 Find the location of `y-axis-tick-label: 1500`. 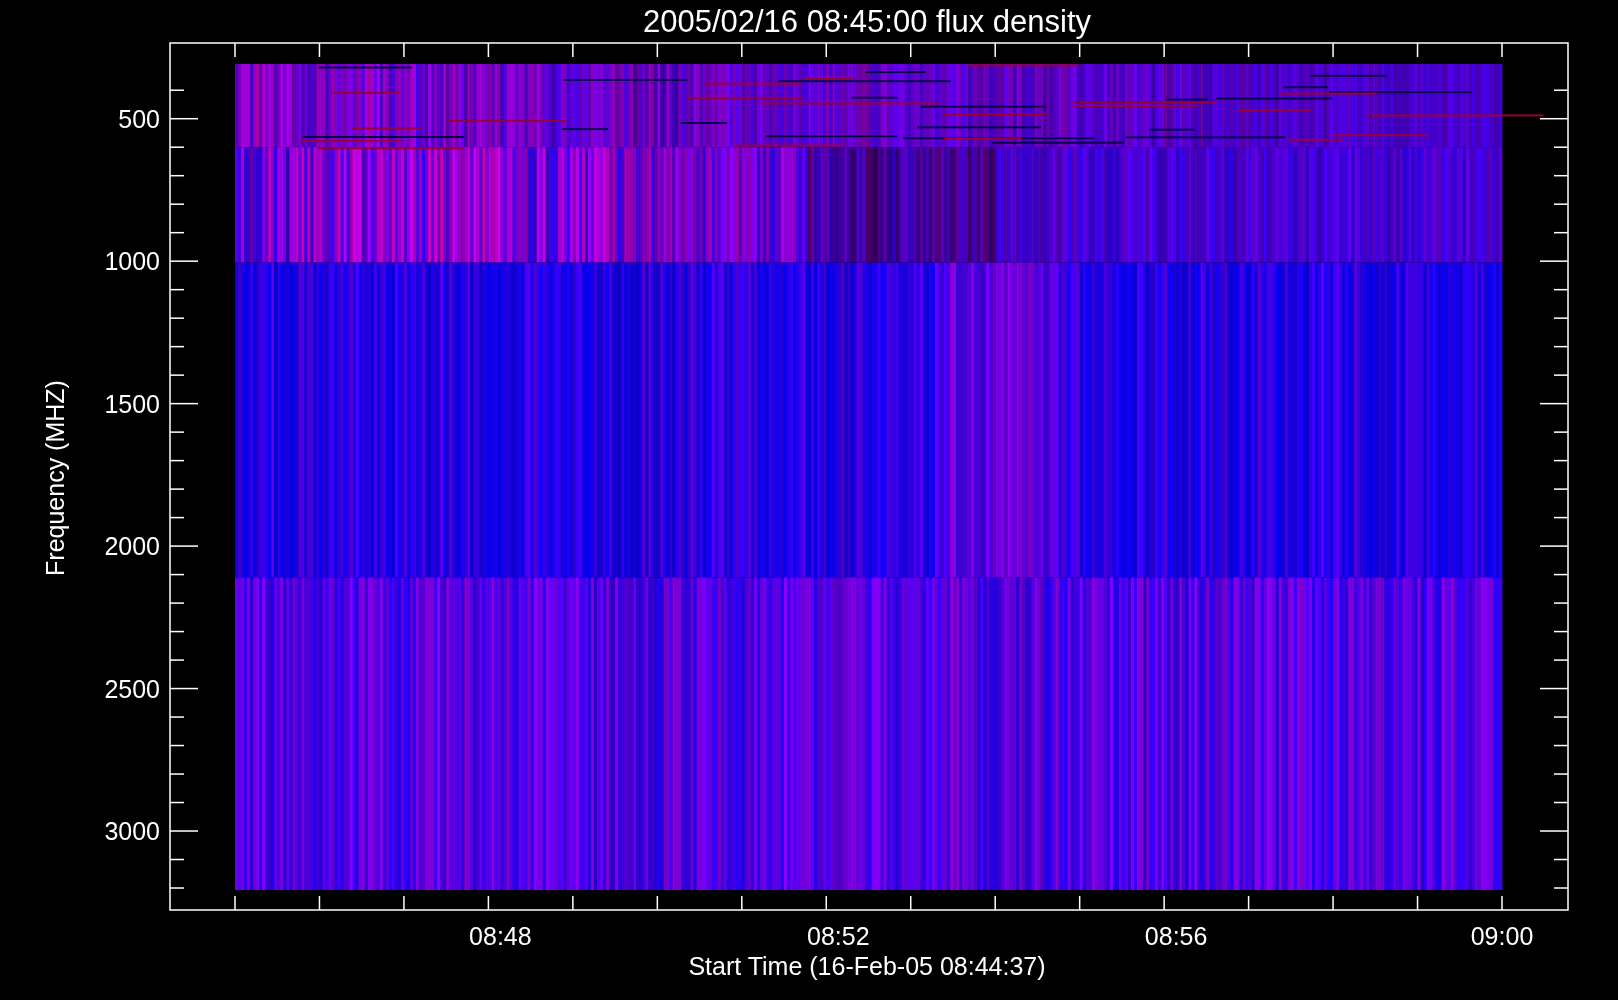

y-axis-tick-label: 1500 is located at coordinates (132, 403).